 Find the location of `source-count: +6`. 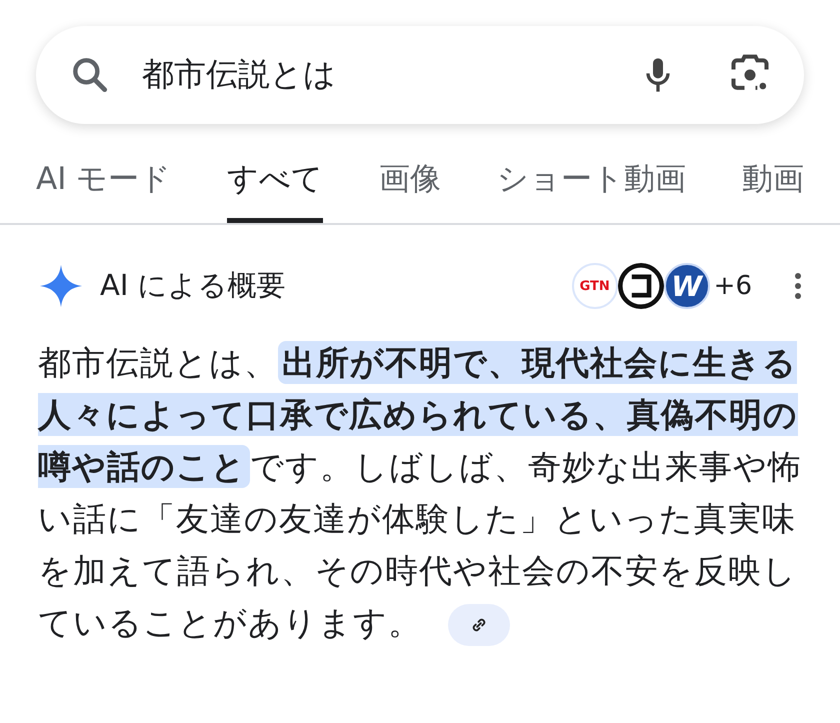

source-count: +6 is located at coordinates (733, 286).